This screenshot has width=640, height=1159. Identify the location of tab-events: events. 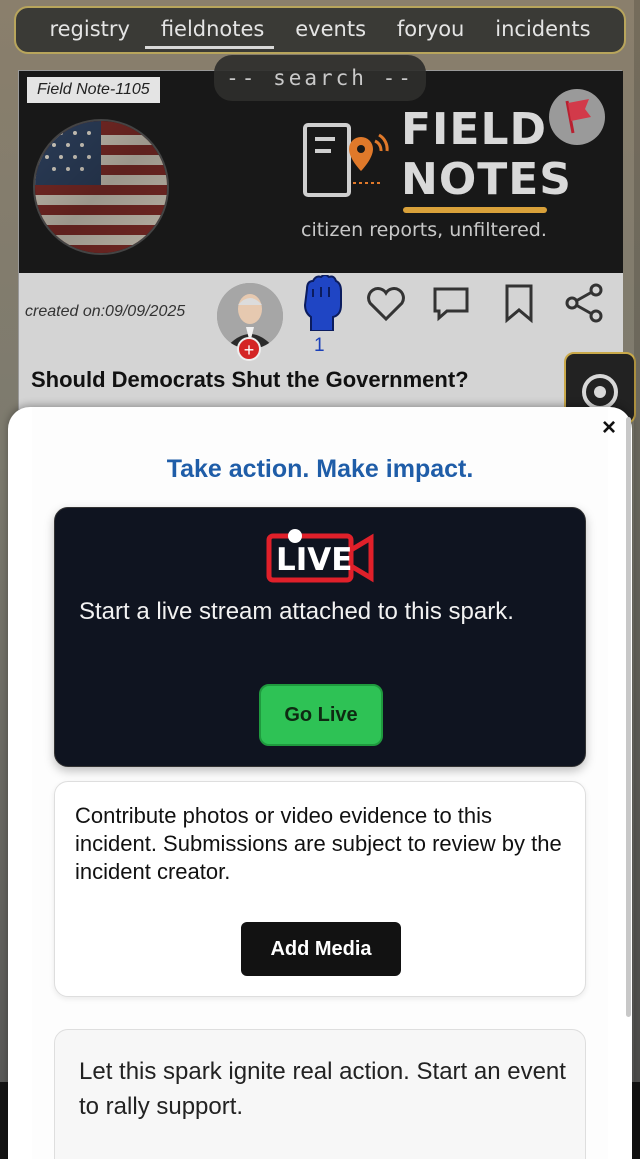
(330, 30).